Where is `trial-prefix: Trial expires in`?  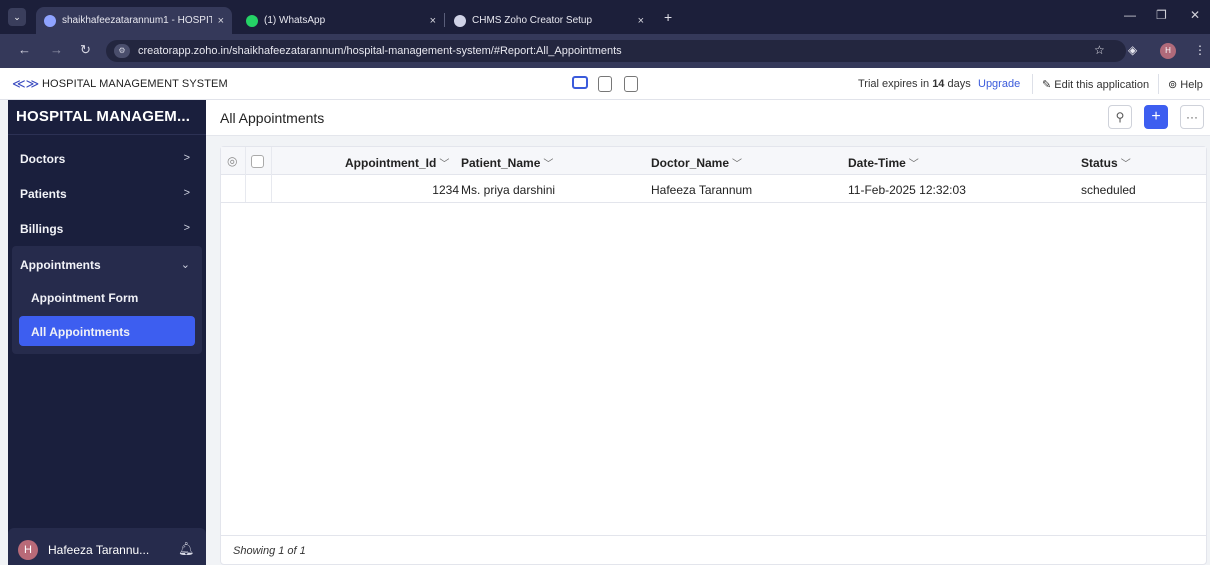 trial-prefix: Trial expires in is located at coordinates (894, 84).